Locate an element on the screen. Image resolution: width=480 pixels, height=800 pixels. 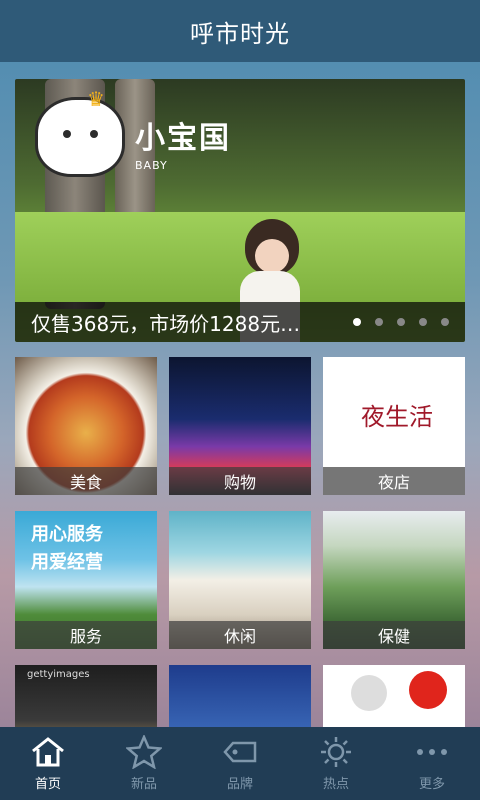
tab-home: 首页 is located at coordinates (48, 763).